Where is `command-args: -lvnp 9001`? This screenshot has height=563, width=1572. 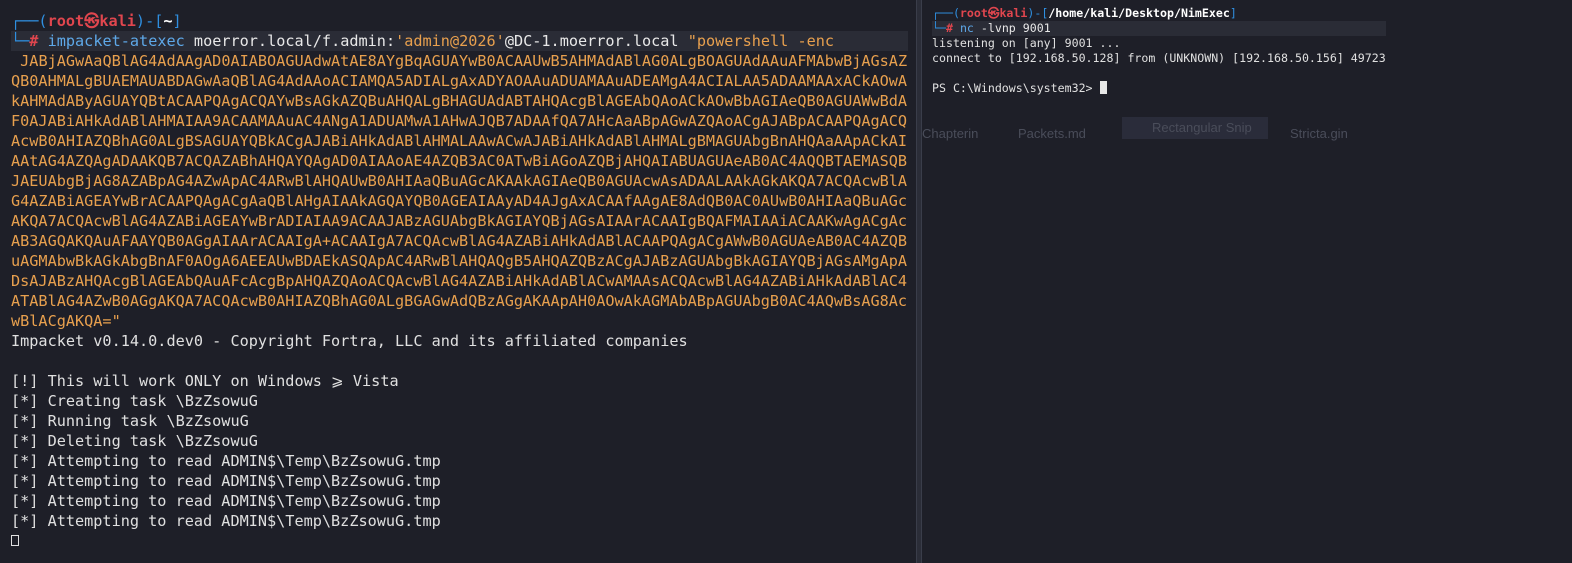
command-args: -lvnp 9001 is located at coordinates (1012, 28).